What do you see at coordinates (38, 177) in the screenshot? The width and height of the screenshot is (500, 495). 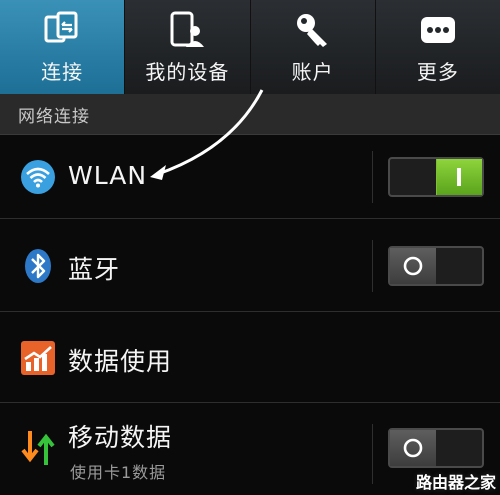 I see `wifi-icon` at bounding box center [38, 177].